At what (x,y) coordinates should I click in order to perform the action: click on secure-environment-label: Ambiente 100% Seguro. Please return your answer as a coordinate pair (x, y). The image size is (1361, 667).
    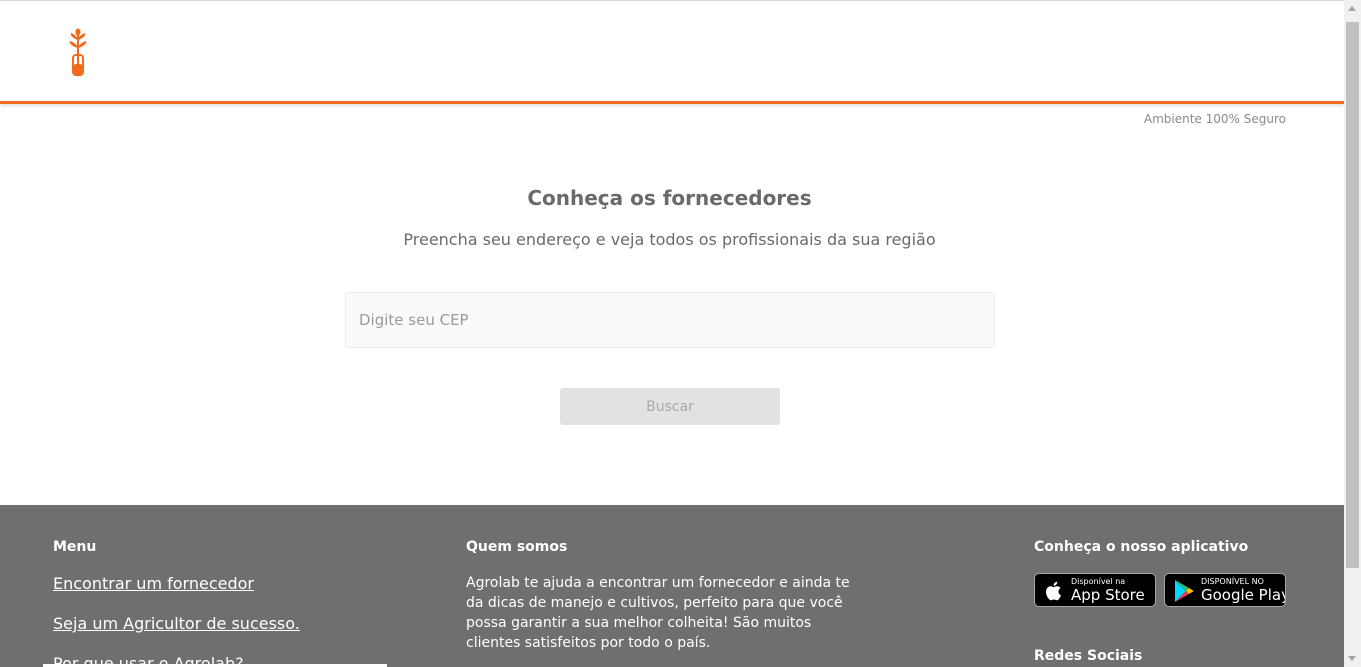
    Looking at the image, I should click on (1214, 119).